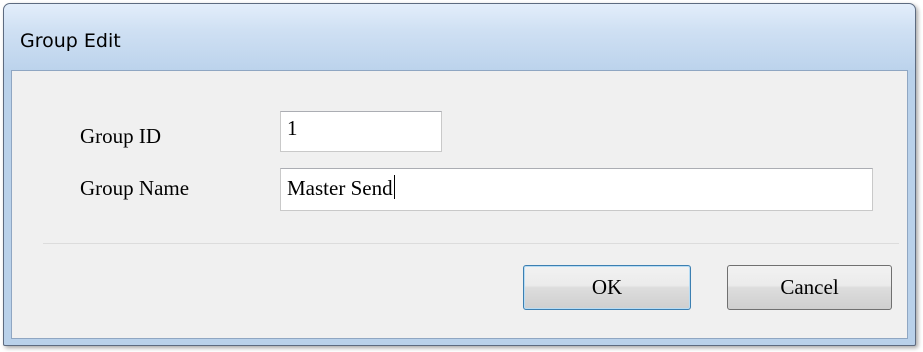 The width and height of the screenshot is (923, 352). I want to click on text-caret, so click(394, 187).